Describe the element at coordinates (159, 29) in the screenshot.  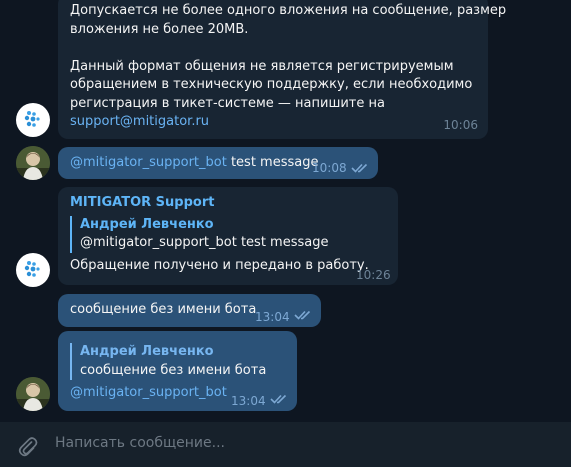
I see `message-text-line: вложения не более 20MB.` at that location.